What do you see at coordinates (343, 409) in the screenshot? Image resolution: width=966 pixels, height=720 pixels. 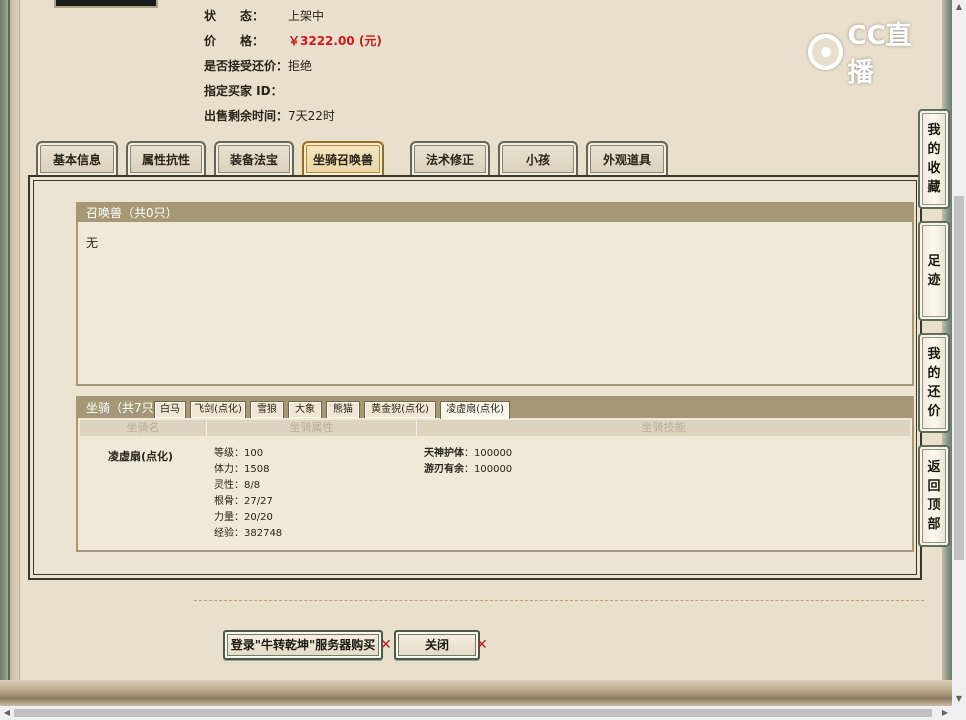 I see `mount-tab-panda: 熊猫` at bounding box center [343, 409].